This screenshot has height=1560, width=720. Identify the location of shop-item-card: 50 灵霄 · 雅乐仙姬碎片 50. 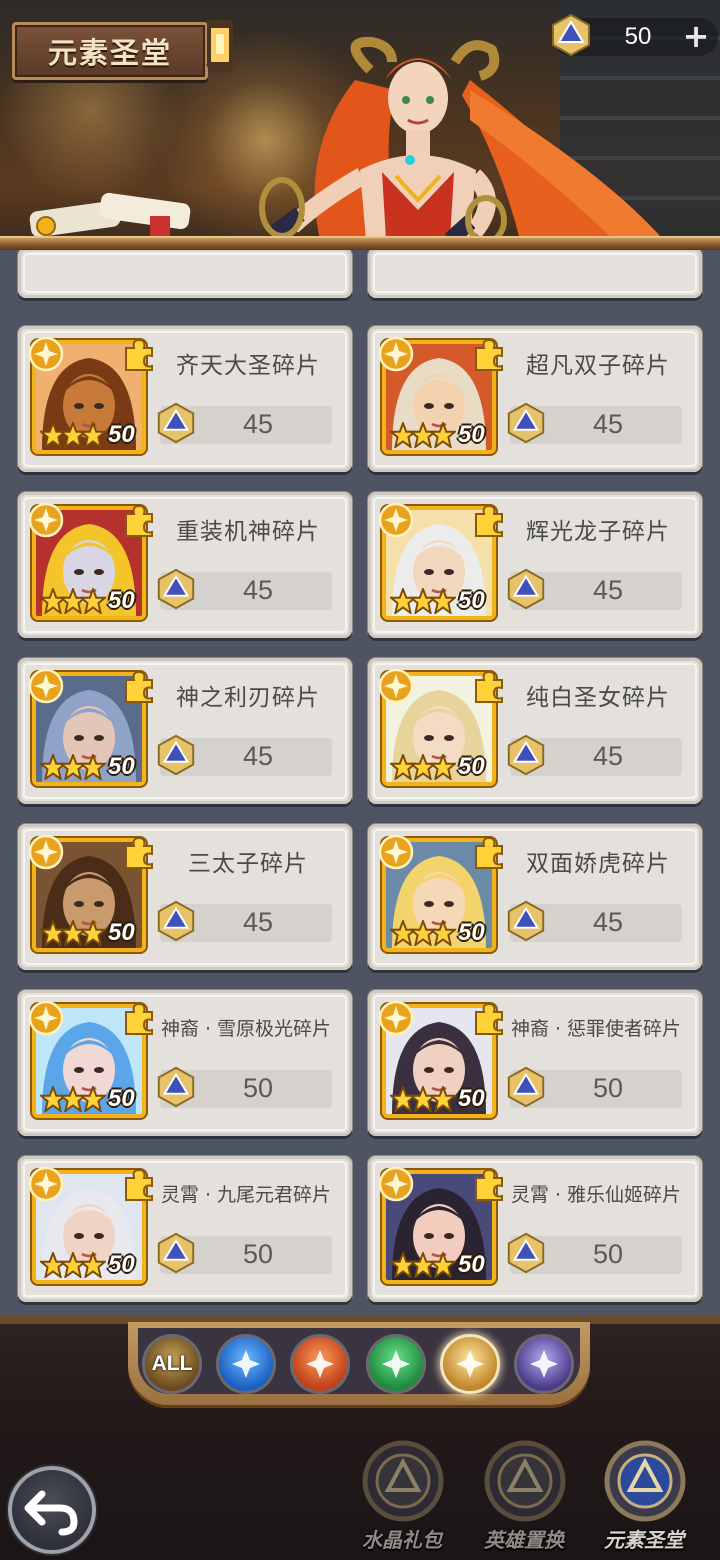
(535, 1229).